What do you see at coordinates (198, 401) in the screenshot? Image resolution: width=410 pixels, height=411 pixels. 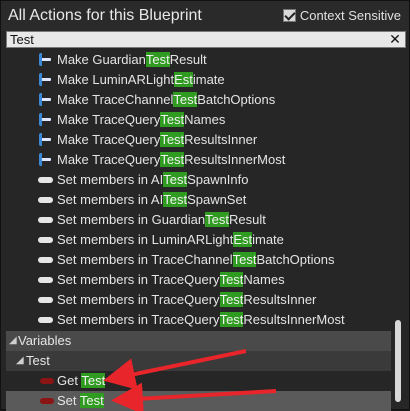 I see `variable-item: Set Test` at bounding box center [198, 401].